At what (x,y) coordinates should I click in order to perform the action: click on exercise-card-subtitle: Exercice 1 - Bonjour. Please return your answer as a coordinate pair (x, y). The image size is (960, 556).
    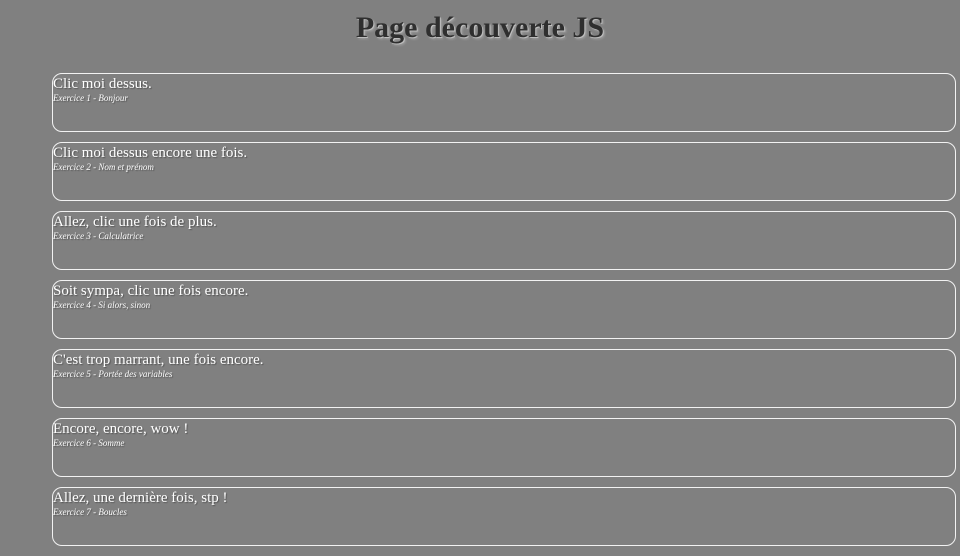
    Looking at the image, I should click on (90, 98).